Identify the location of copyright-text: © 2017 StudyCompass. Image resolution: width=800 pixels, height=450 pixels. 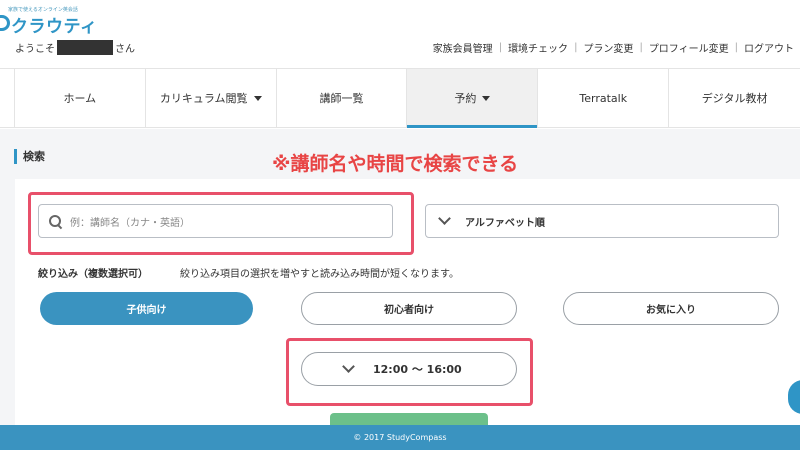
(400, 437).